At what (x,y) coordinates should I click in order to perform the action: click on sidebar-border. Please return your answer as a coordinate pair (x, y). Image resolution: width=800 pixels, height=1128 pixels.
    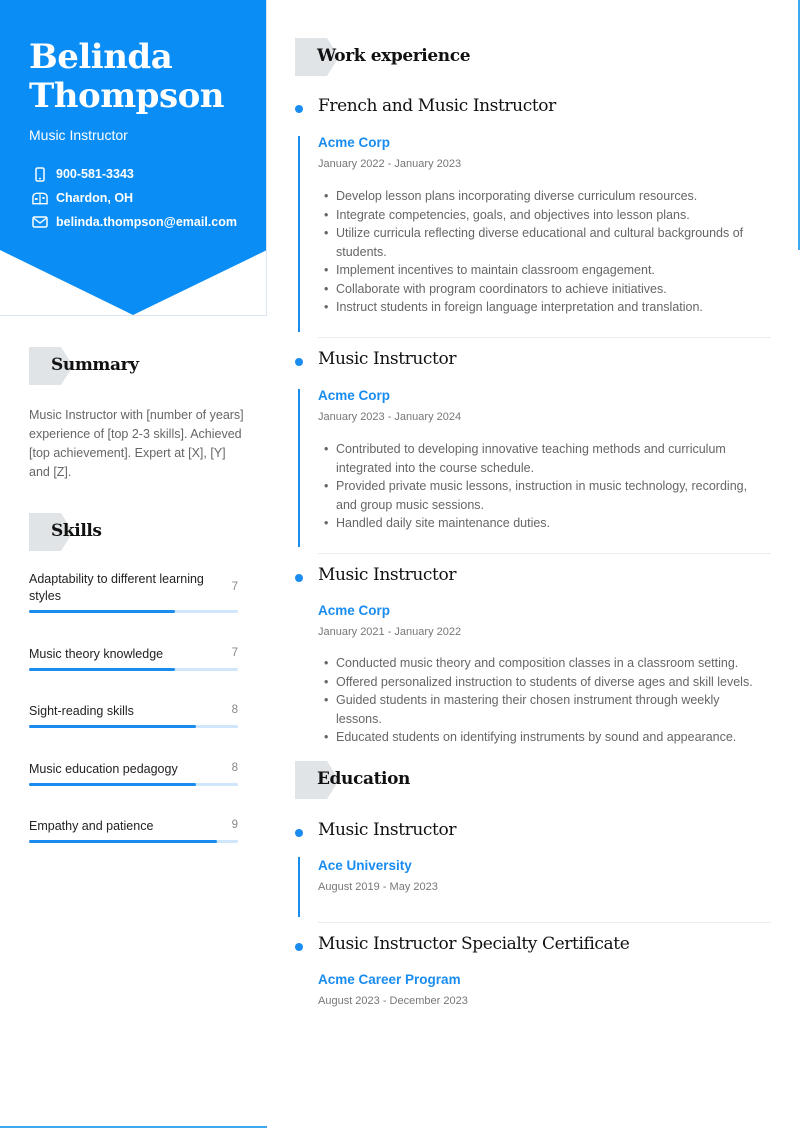
    Looking at the image, I should click on (266, 158).